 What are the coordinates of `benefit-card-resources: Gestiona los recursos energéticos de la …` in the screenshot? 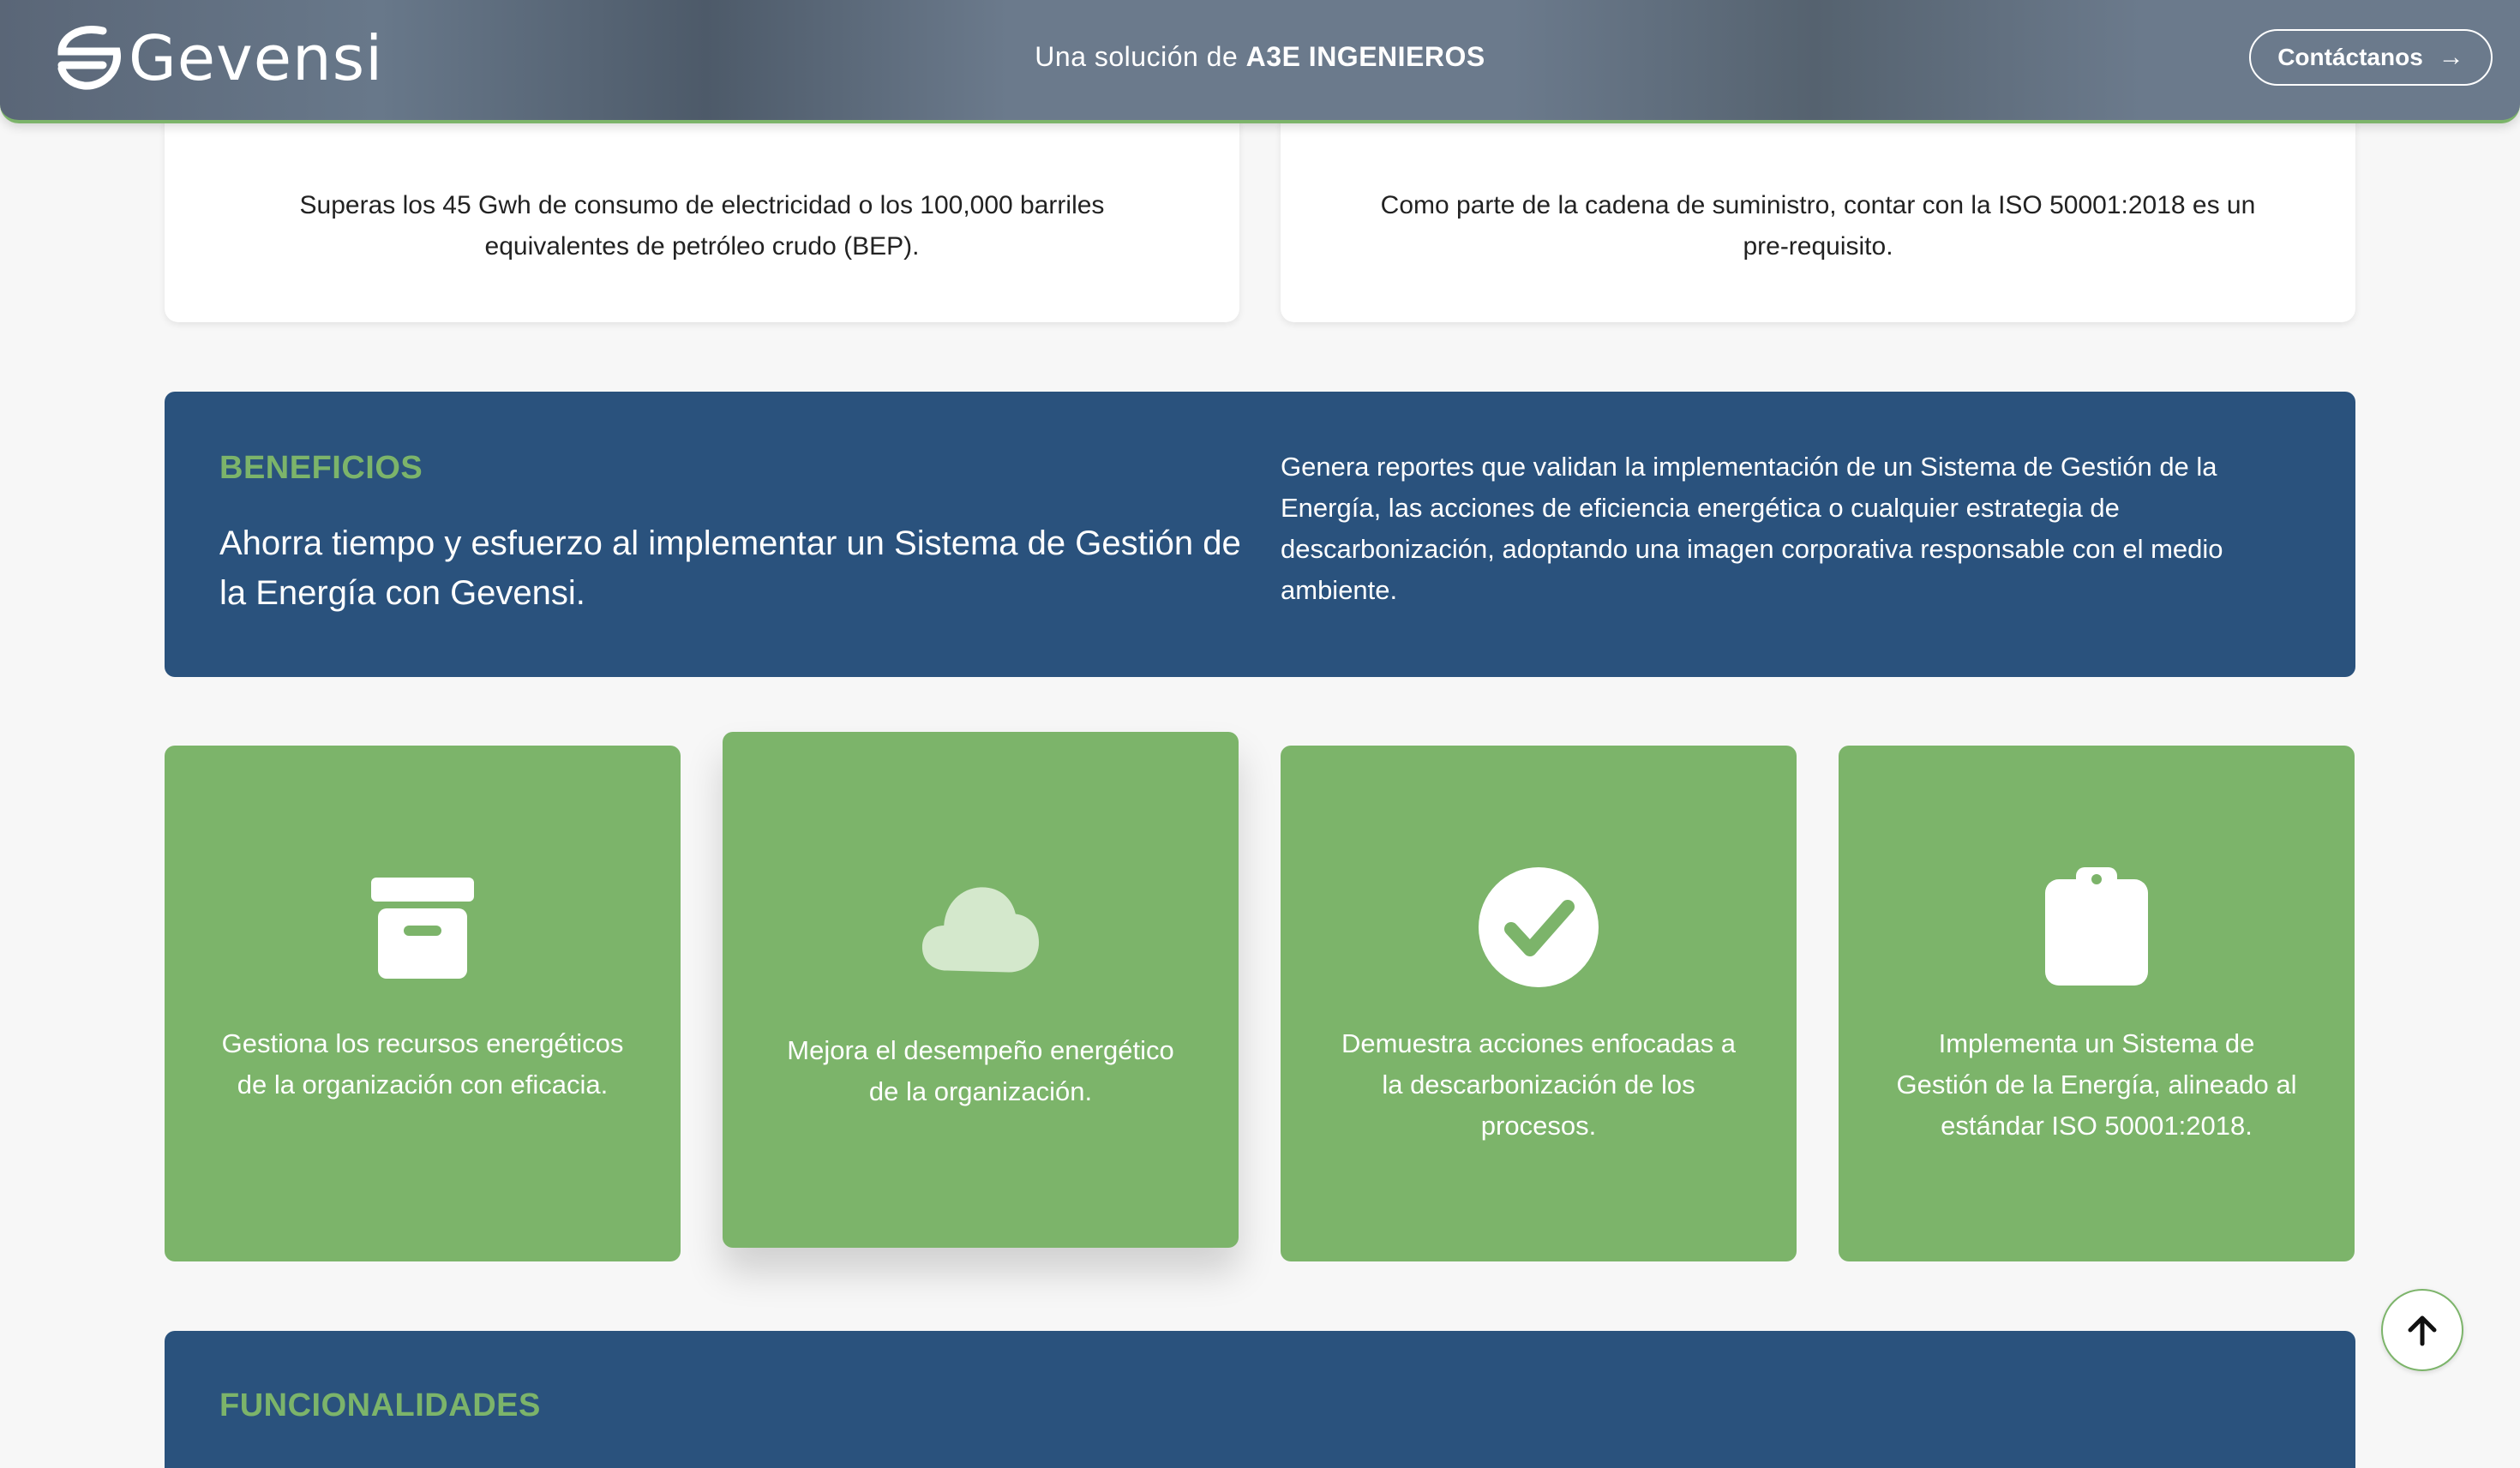 It's located at (423, 1004).